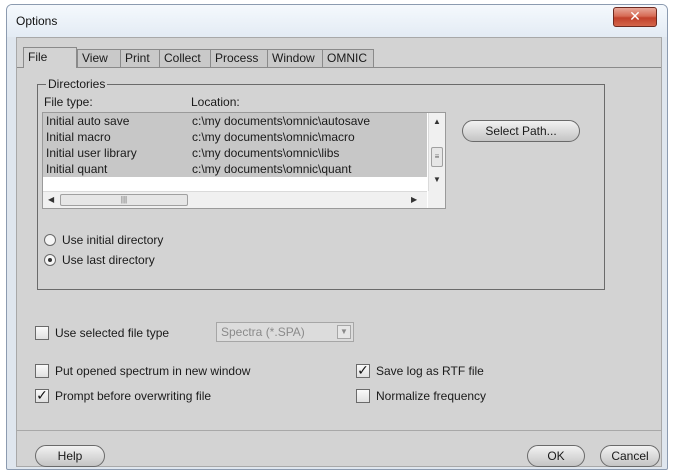 The width and height of the screenshot is (673, 474). Describe the element at coordinates (70, 456) in the screenshot. I see `help-button: Help` at that location.